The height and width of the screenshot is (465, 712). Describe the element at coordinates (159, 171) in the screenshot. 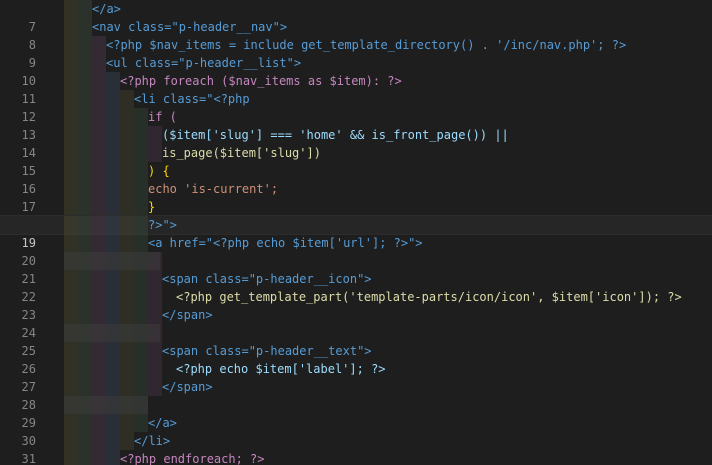

I see `code-text: ) {` at that location.